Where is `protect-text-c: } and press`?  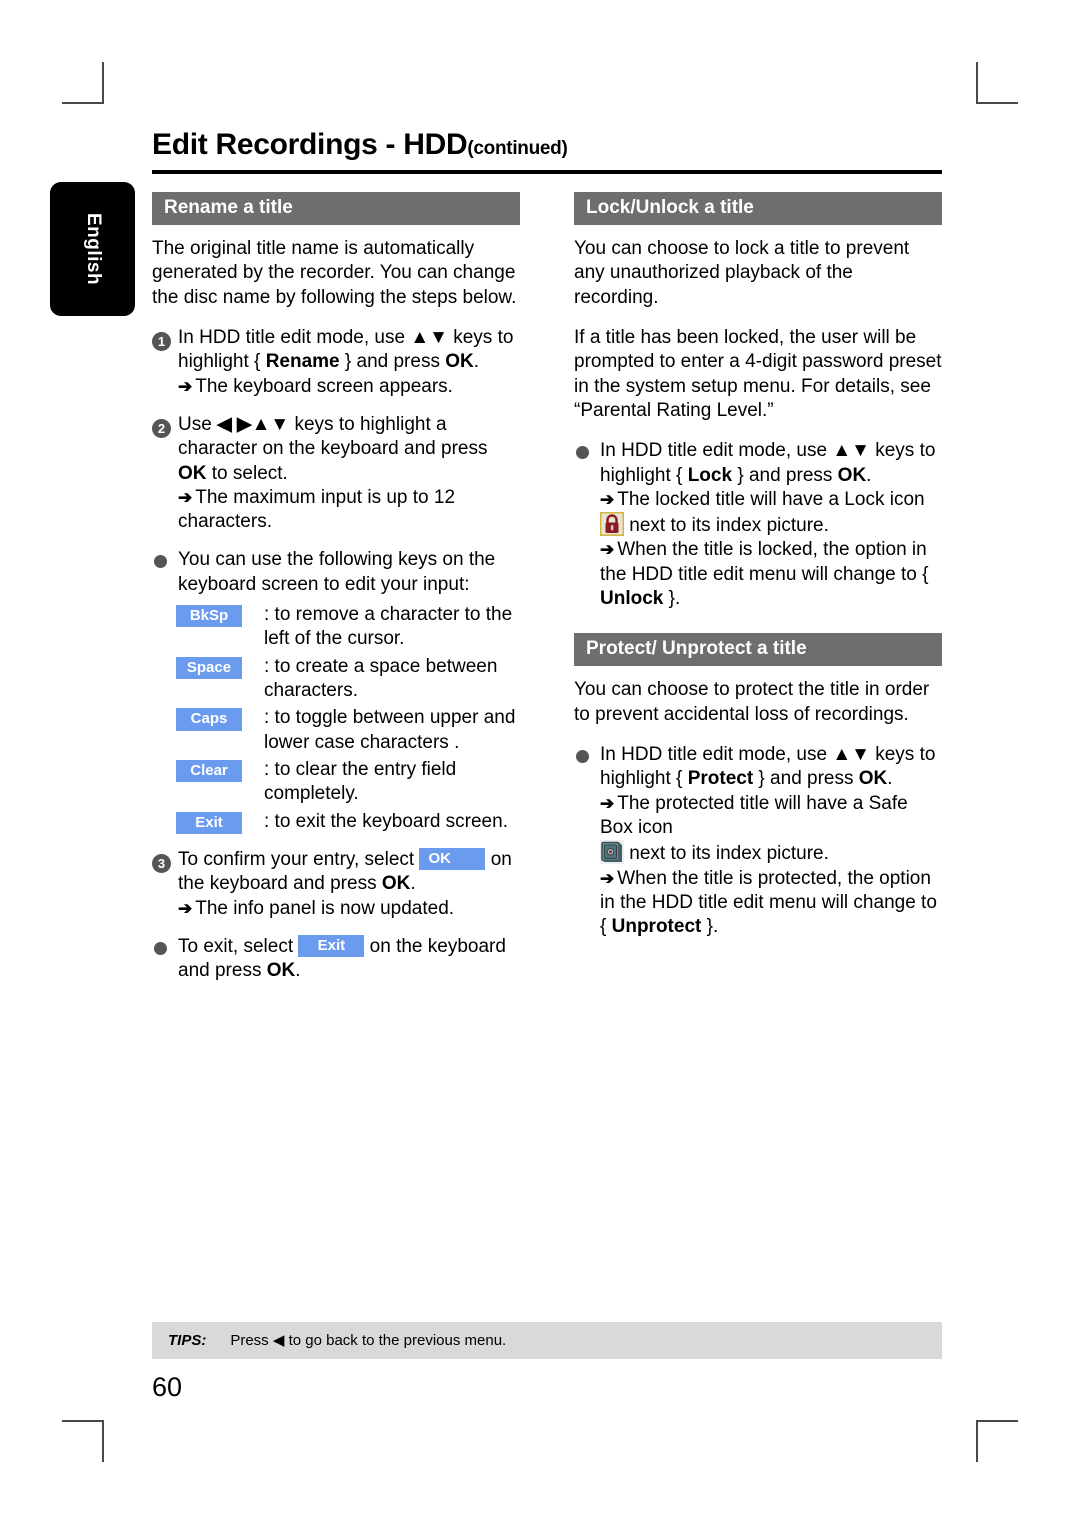 protect-text-c: } and press is located at coordinates (806, 779).